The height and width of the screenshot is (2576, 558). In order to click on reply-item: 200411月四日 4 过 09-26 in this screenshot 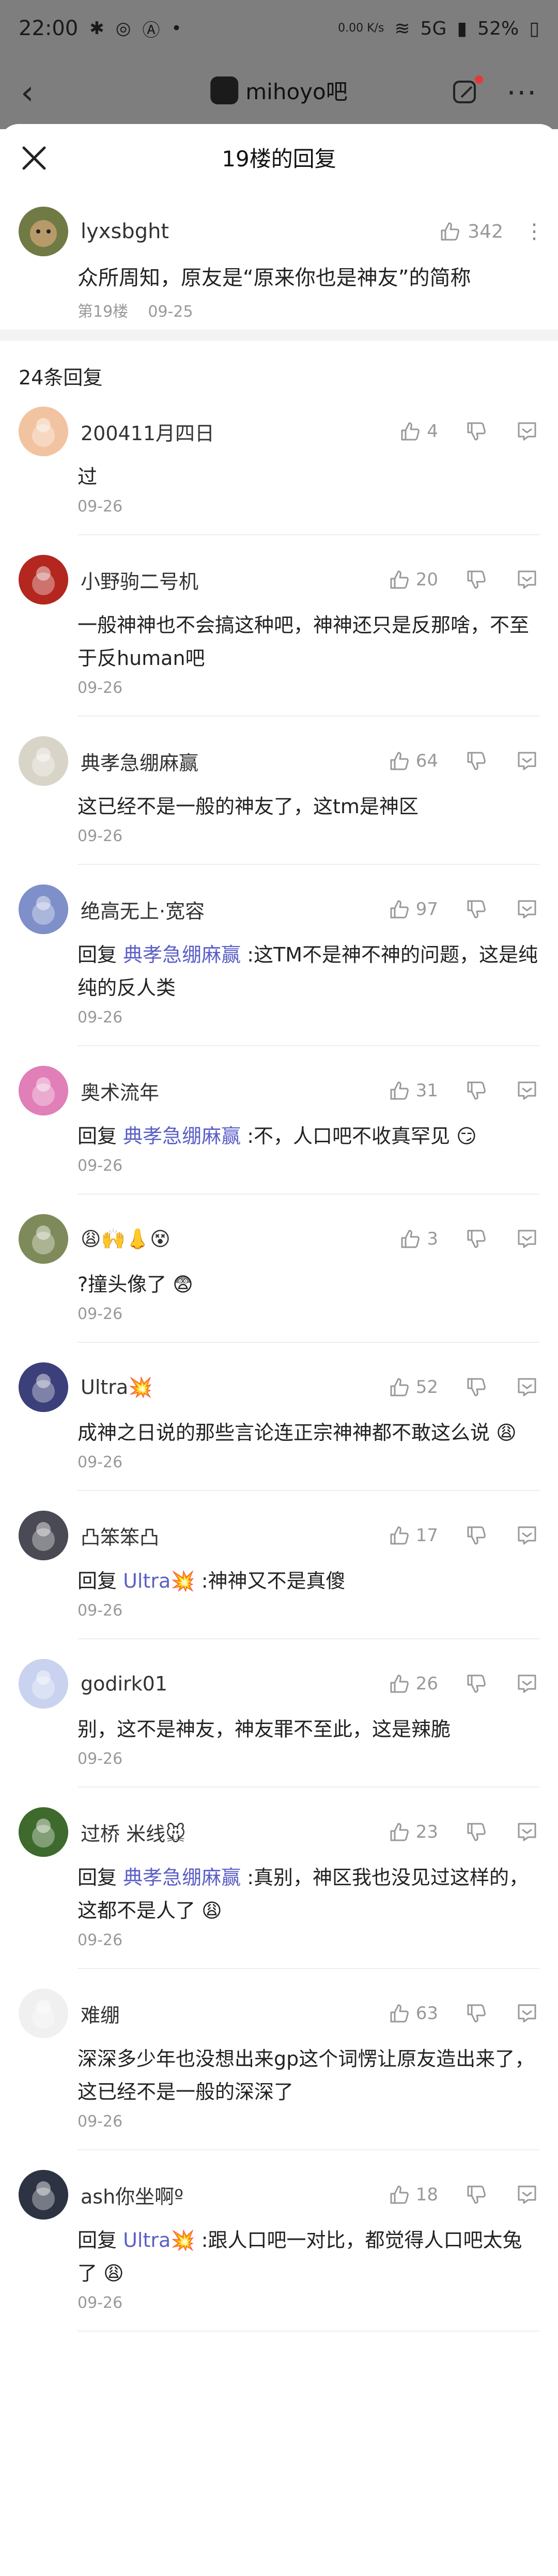, I will do `click(279, 470)`.